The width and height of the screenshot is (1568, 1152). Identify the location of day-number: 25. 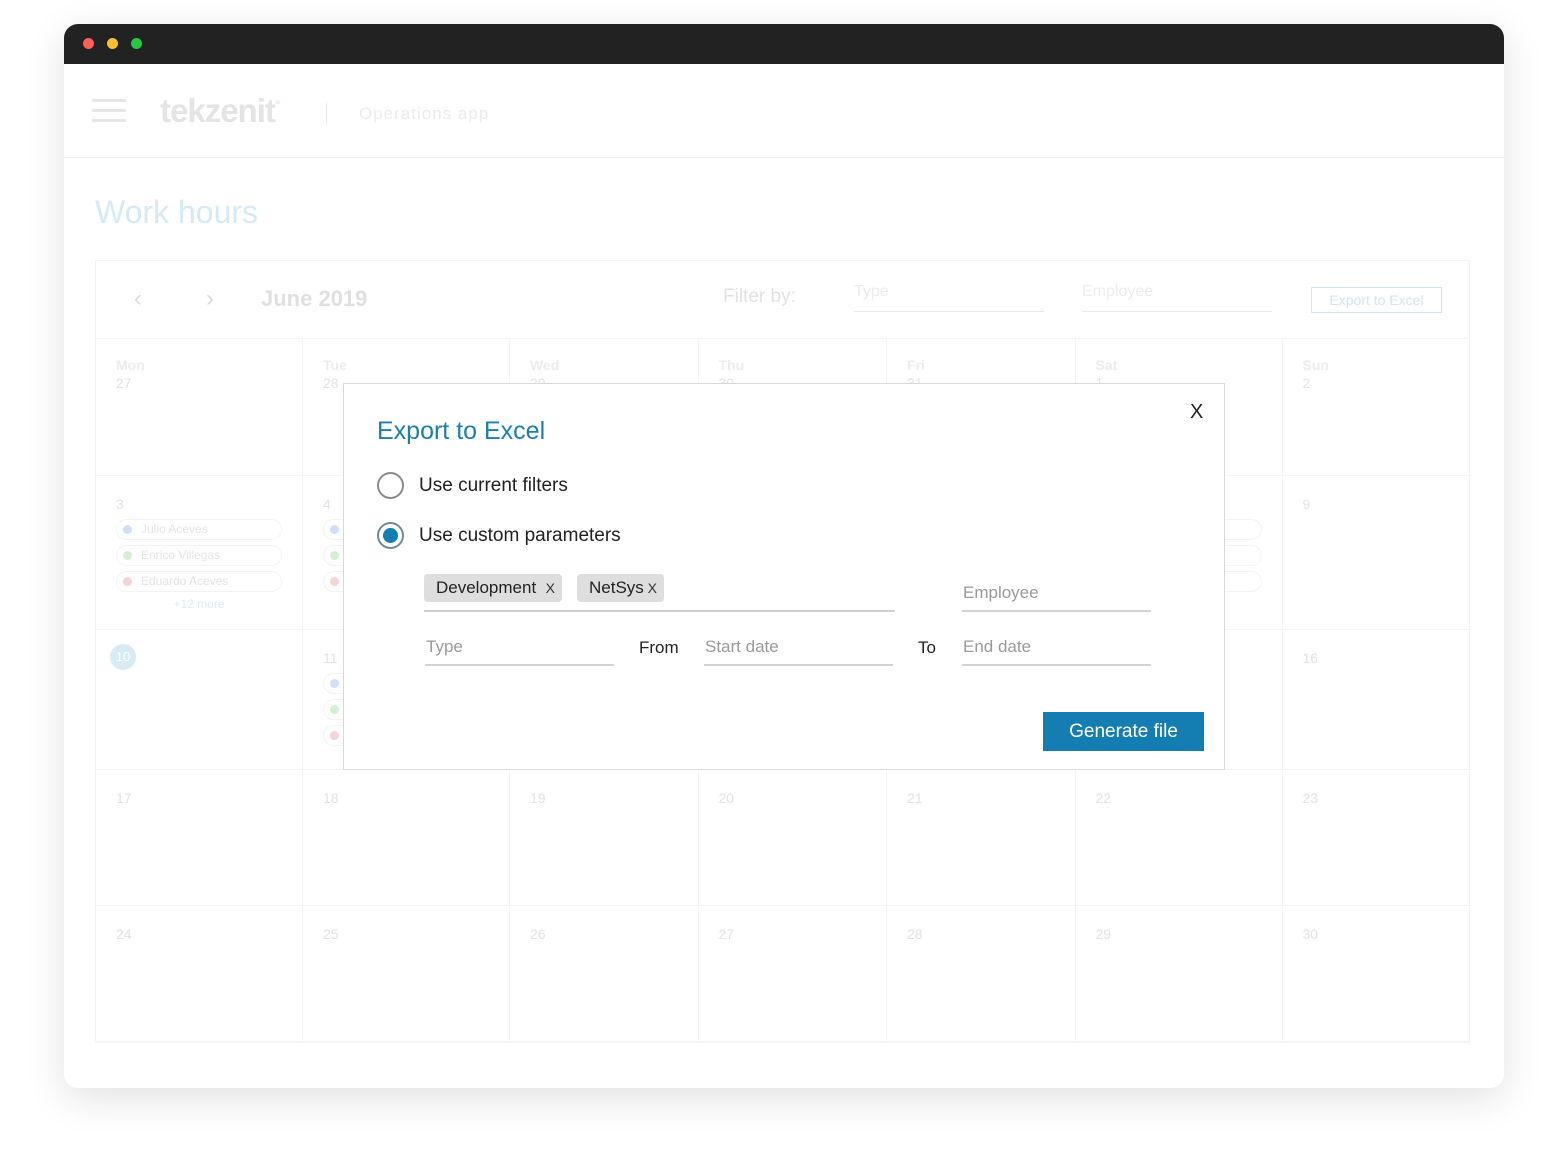
(331, 934).